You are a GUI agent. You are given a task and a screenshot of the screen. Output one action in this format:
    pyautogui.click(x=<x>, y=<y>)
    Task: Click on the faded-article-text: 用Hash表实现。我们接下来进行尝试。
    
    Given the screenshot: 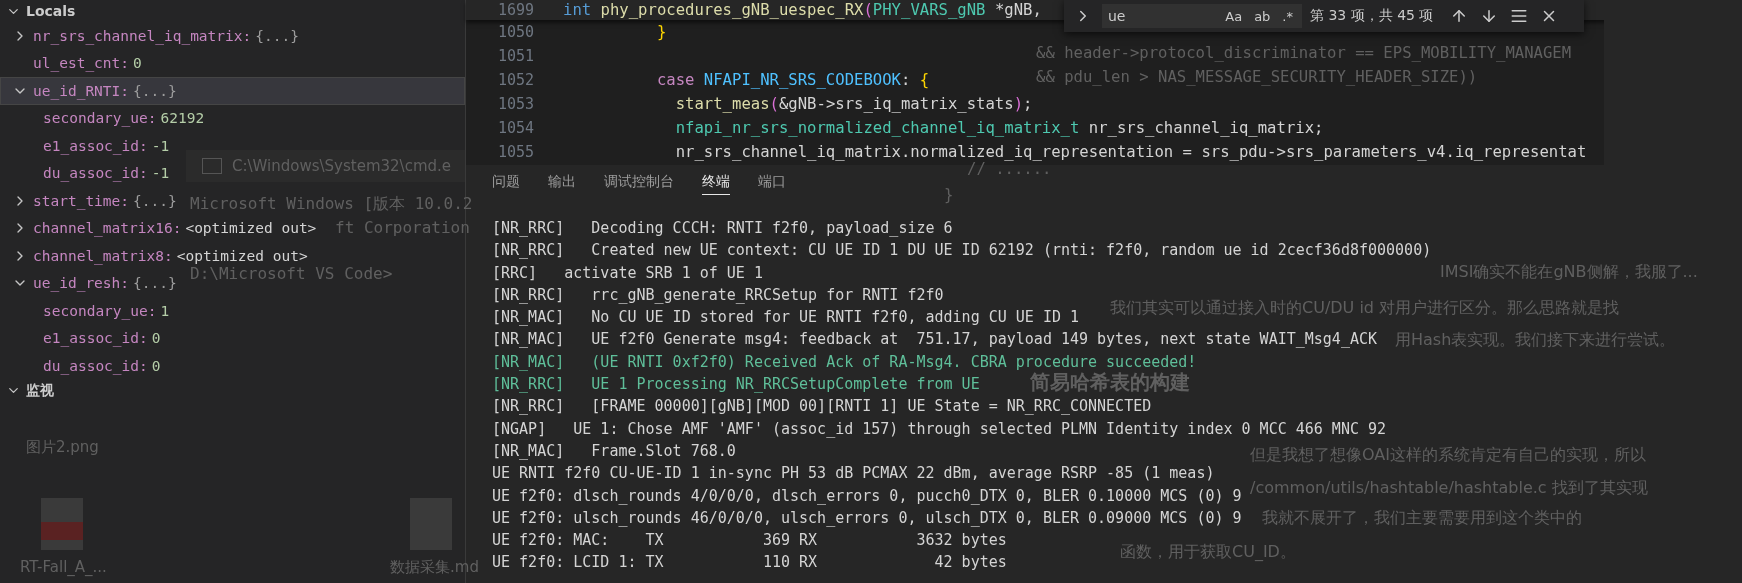 What is the action you would take?
    pyautogui.click(x=1535, y=340)
    